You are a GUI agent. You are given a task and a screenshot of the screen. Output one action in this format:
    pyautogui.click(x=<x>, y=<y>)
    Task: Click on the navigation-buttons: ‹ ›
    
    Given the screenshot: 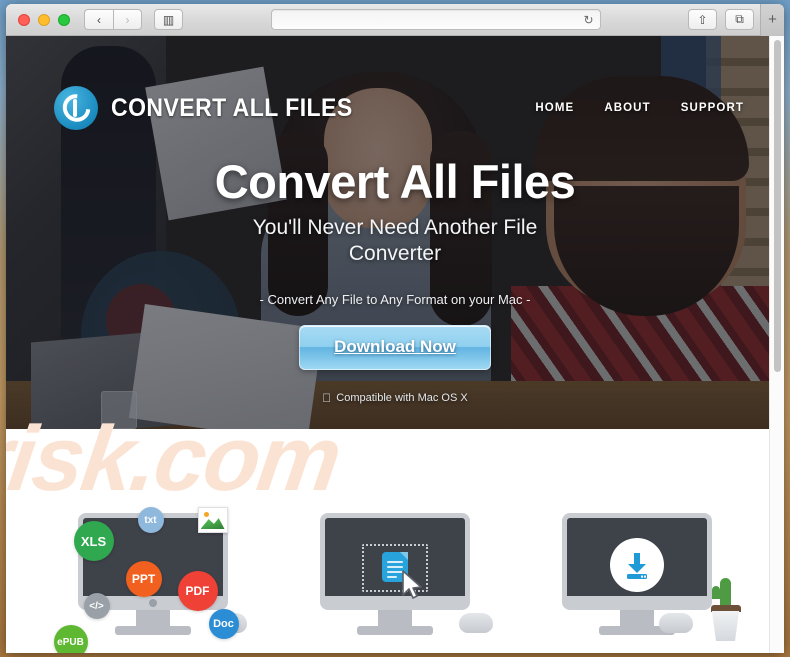 What is the action you would take?
    pyautogui.click(x=113, y=19)
    